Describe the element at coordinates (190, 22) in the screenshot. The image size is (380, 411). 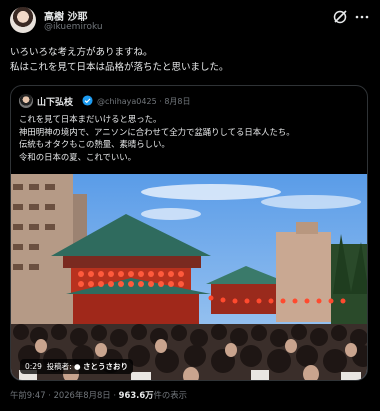
I see `post-header: 高樹 沙耶 @ikuemiroku` at that location.